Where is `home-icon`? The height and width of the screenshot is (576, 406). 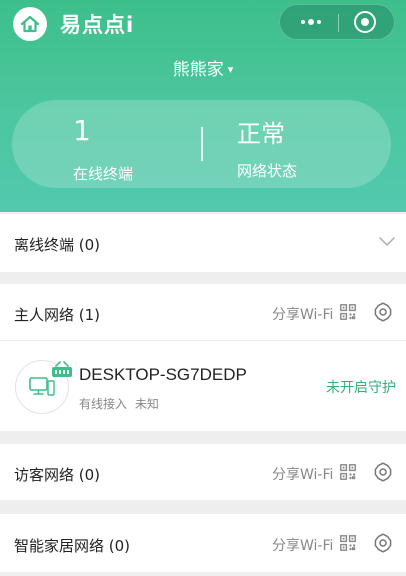 home-icon is located at coordinates (30, 24).